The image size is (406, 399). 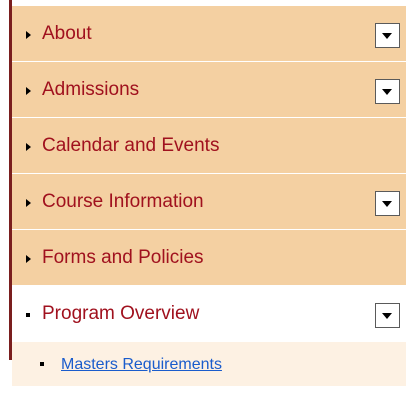 What do you see at coordinates (131, 145) in the screenshot?
I see `menu-item-label: Calendar and Events` at bounding box center [131, 145].